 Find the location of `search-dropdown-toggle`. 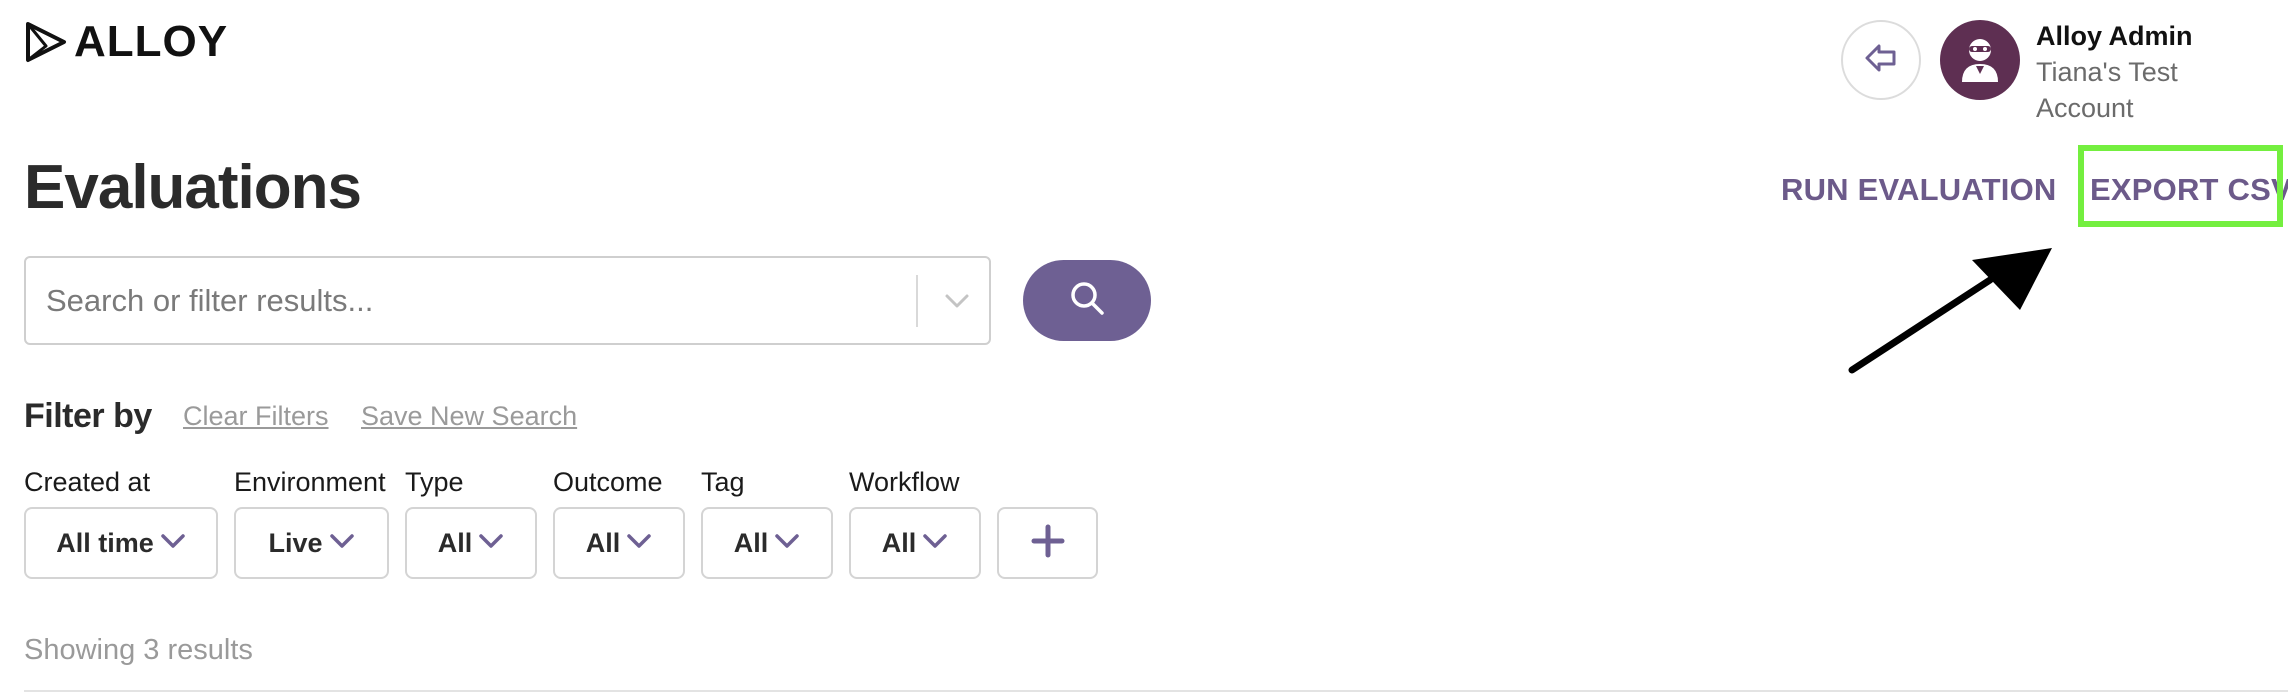

search-dropdown-toggle is located at coordinates (957, 303).